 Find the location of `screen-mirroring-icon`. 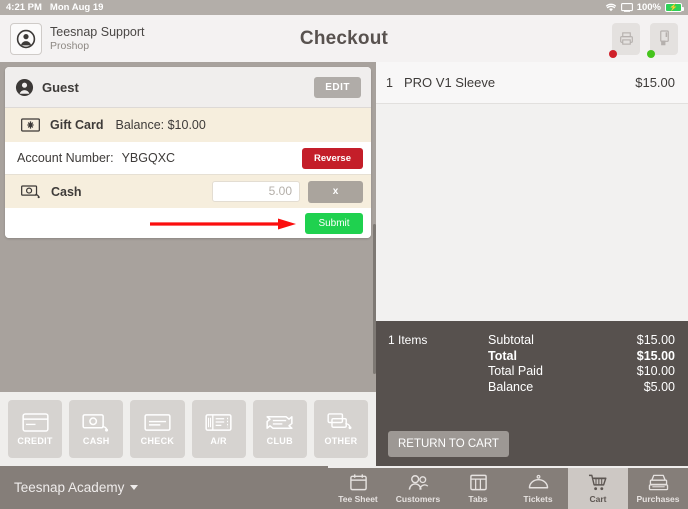

screen-mirroring-icon is located at coordinates (626, 7).